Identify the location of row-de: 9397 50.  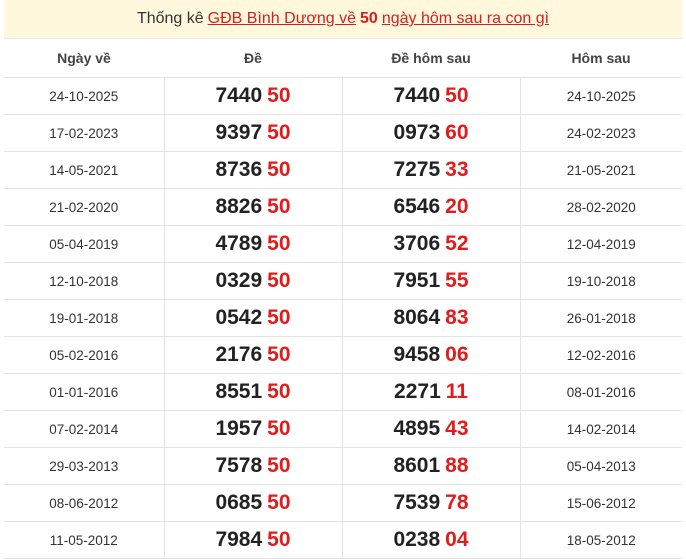
(253, 133).